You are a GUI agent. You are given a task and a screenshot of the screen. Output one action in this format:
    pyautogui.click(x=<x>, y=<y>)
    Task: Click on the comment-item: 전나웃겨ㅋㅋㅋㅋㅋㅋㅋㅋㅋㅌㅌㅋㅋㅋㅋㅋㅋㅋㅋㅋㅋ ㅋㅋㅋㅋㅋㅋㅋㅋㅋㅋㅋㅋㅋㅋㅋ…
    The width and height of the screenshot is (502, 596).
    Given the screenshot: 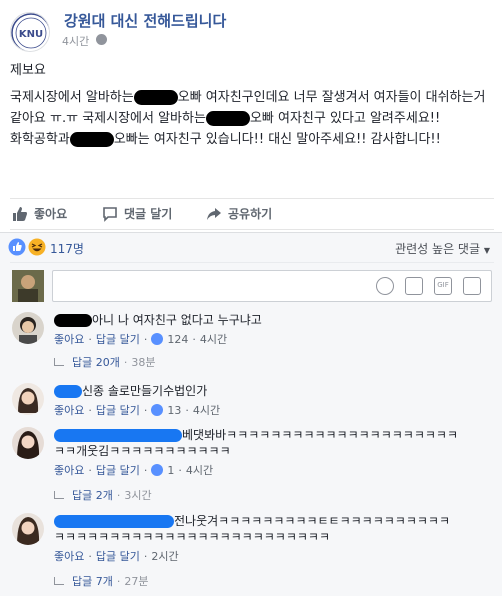 What is the action you would take?
    pyautogui.click(x=252, y=552)
    